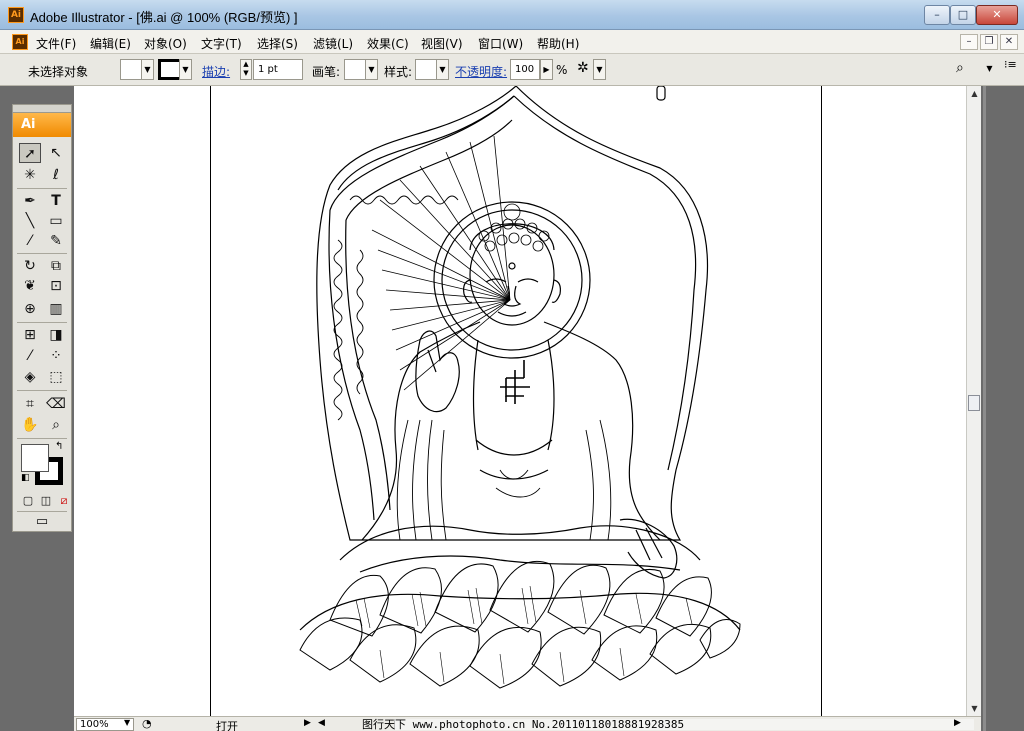  Describe the element at coordinates (957, 723) in the screenshot. I see `scroll-right-icon: ▶` at that location.